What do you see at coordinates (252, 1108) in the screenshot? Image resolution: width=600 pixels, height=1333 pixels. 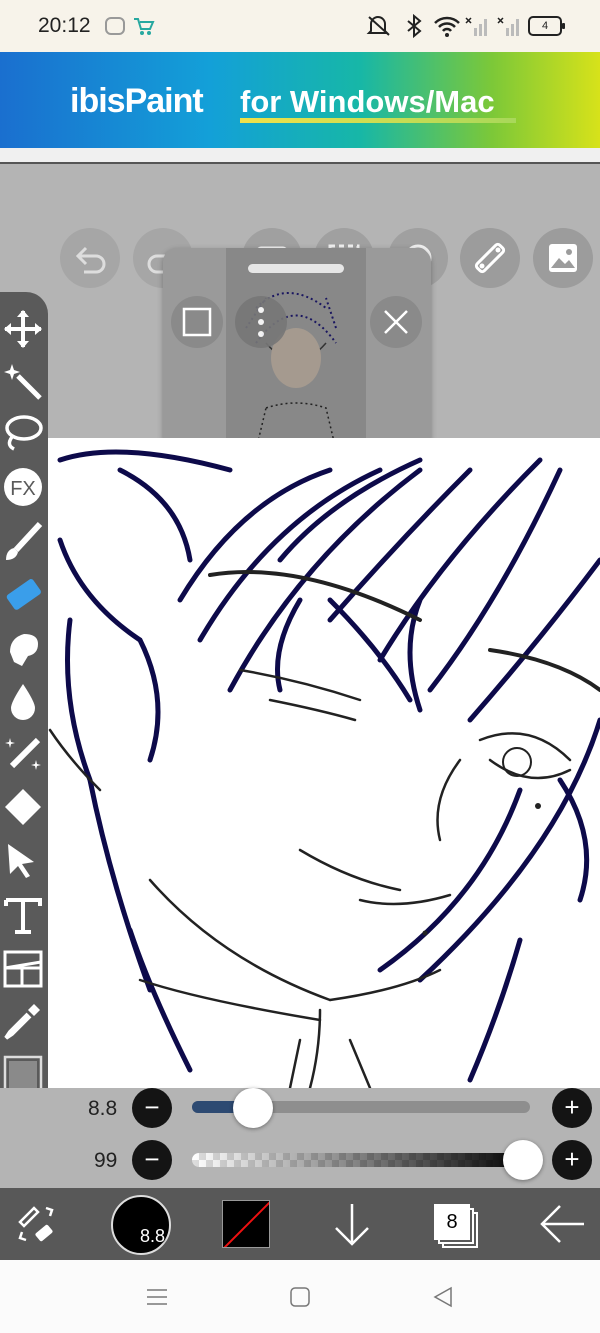 I see `brush-size-slider-handle` at bounding box center [252, 1108].